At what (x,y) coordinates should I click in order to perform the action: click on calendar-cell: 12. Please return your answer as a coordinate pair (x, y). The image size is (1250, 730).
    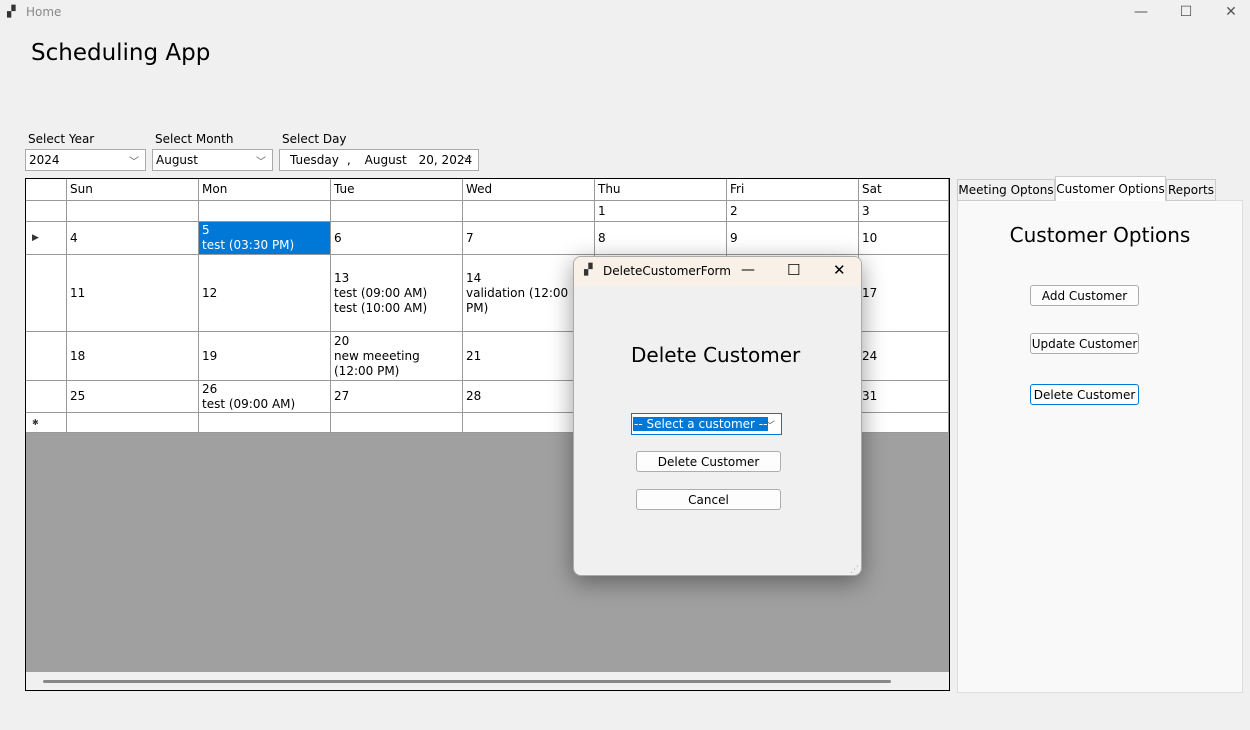
    Looking at the image, I should click on (265, 293).